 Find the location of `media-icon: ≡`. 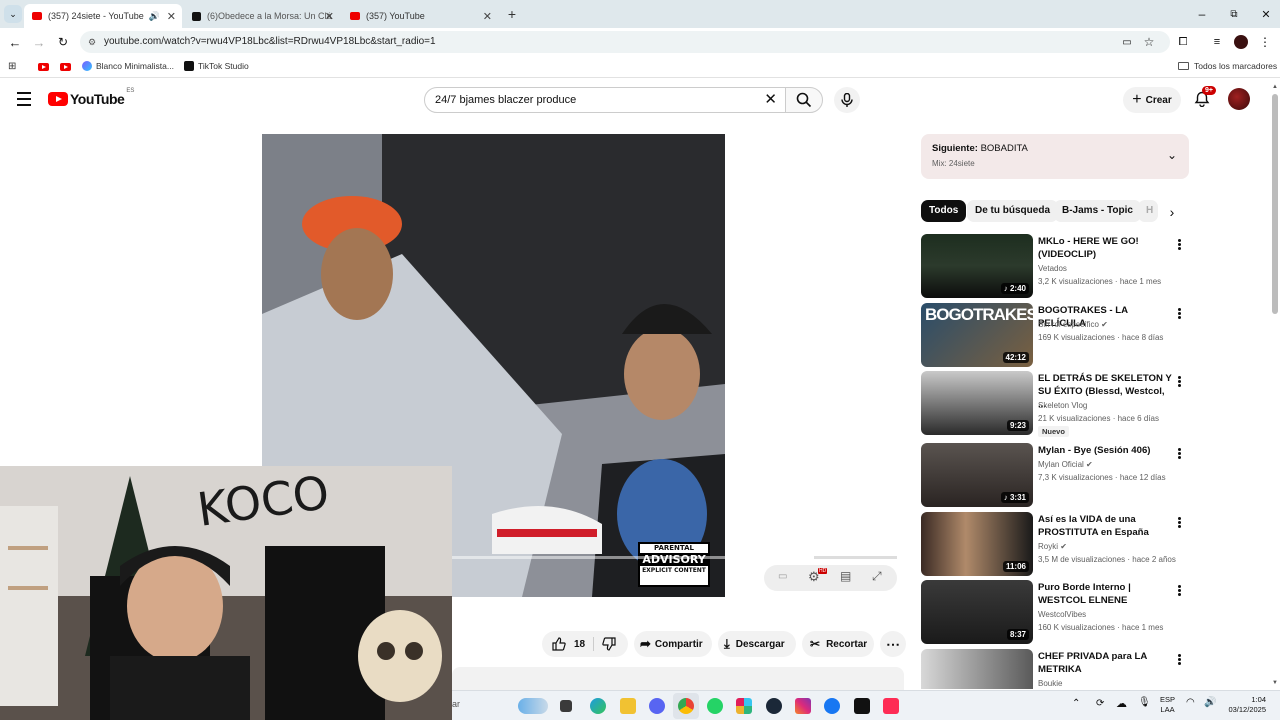

media-icon: ≡ is located at coordinates (1217, 42).